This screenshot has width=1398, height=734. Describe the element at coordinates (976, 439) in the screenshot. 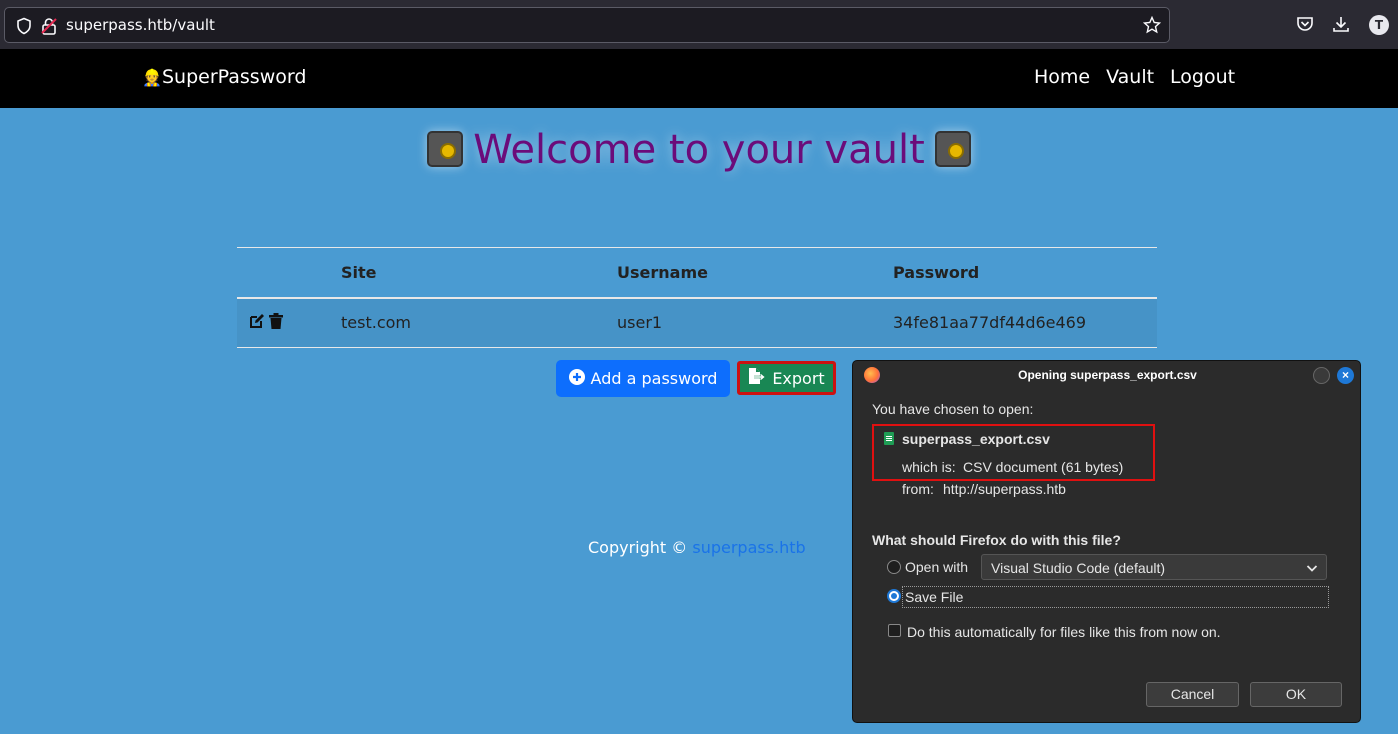

I see `file-name: superpass_export.csv` at that location.